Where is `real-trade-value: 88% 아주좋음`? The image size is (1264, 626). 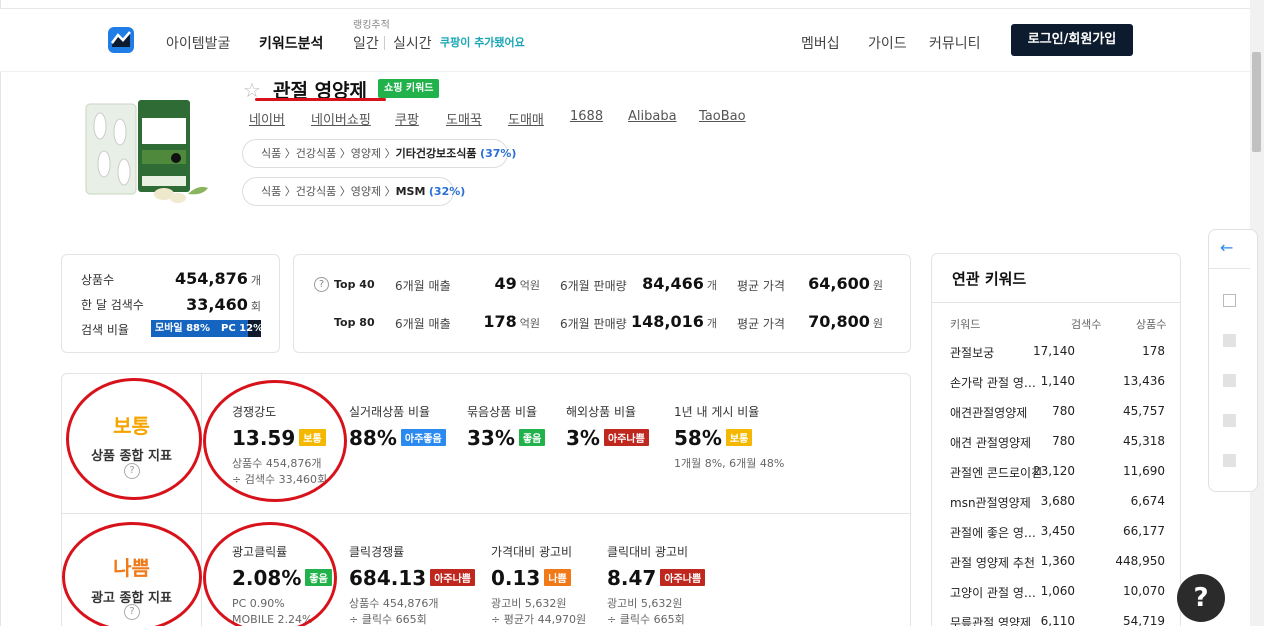
real-trade-value: 88% 아주좋음 is located at coordinates (397, 438).